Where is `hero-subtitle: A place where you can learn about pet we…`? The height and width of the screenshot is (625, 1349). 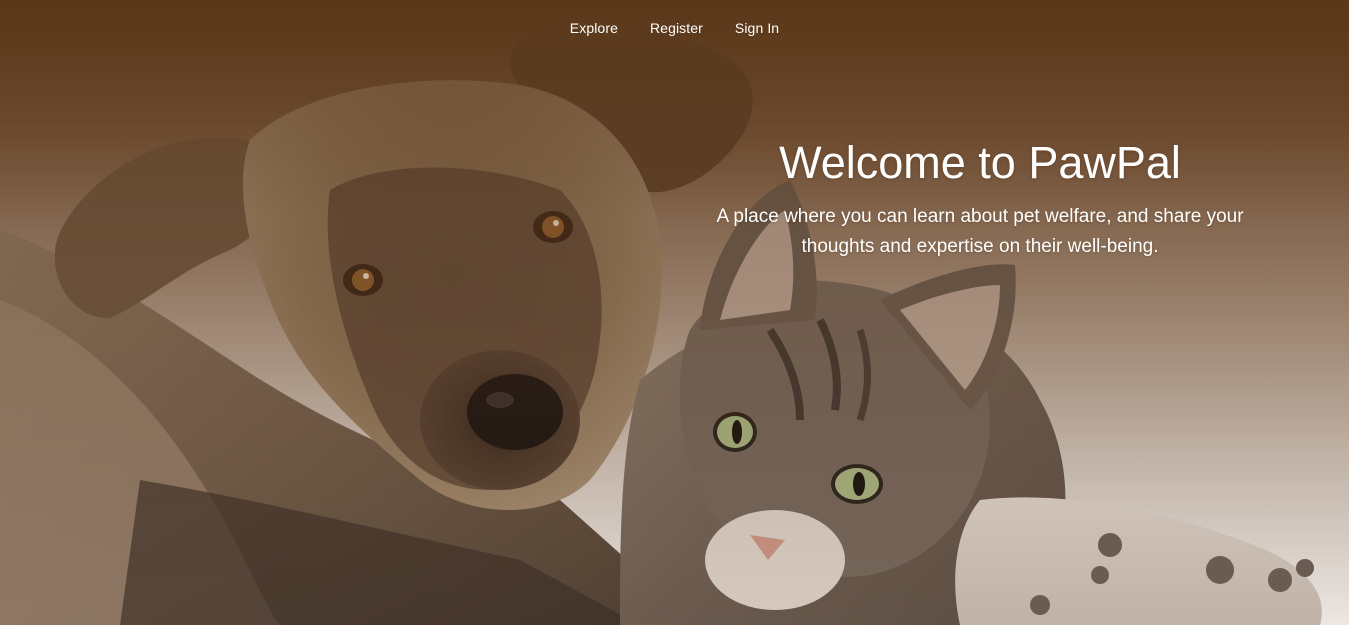
hero-subtitle: A place where you can learn about pet we… is located at coordinates (980, 231).